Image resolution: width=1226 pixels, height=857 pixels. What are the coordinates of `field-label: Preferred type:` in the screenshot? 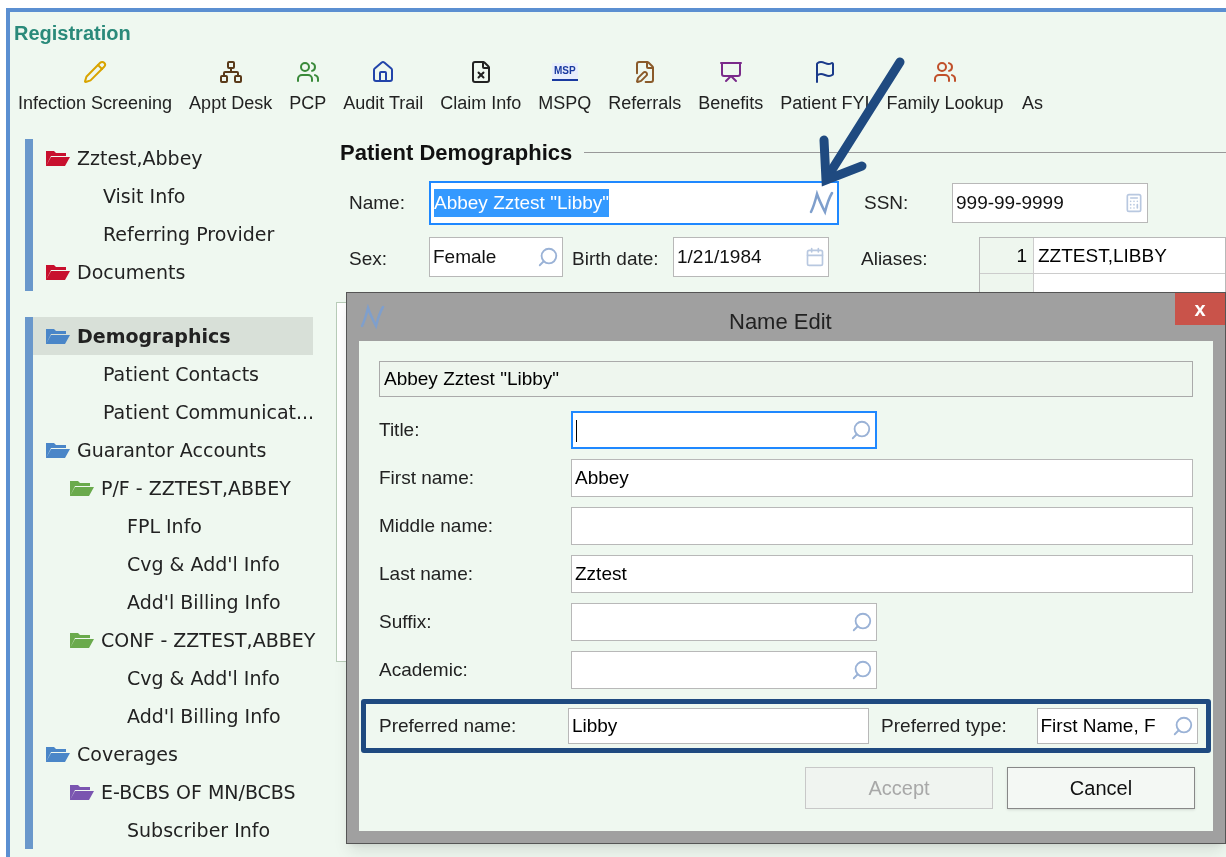 It's located at (944, 725).